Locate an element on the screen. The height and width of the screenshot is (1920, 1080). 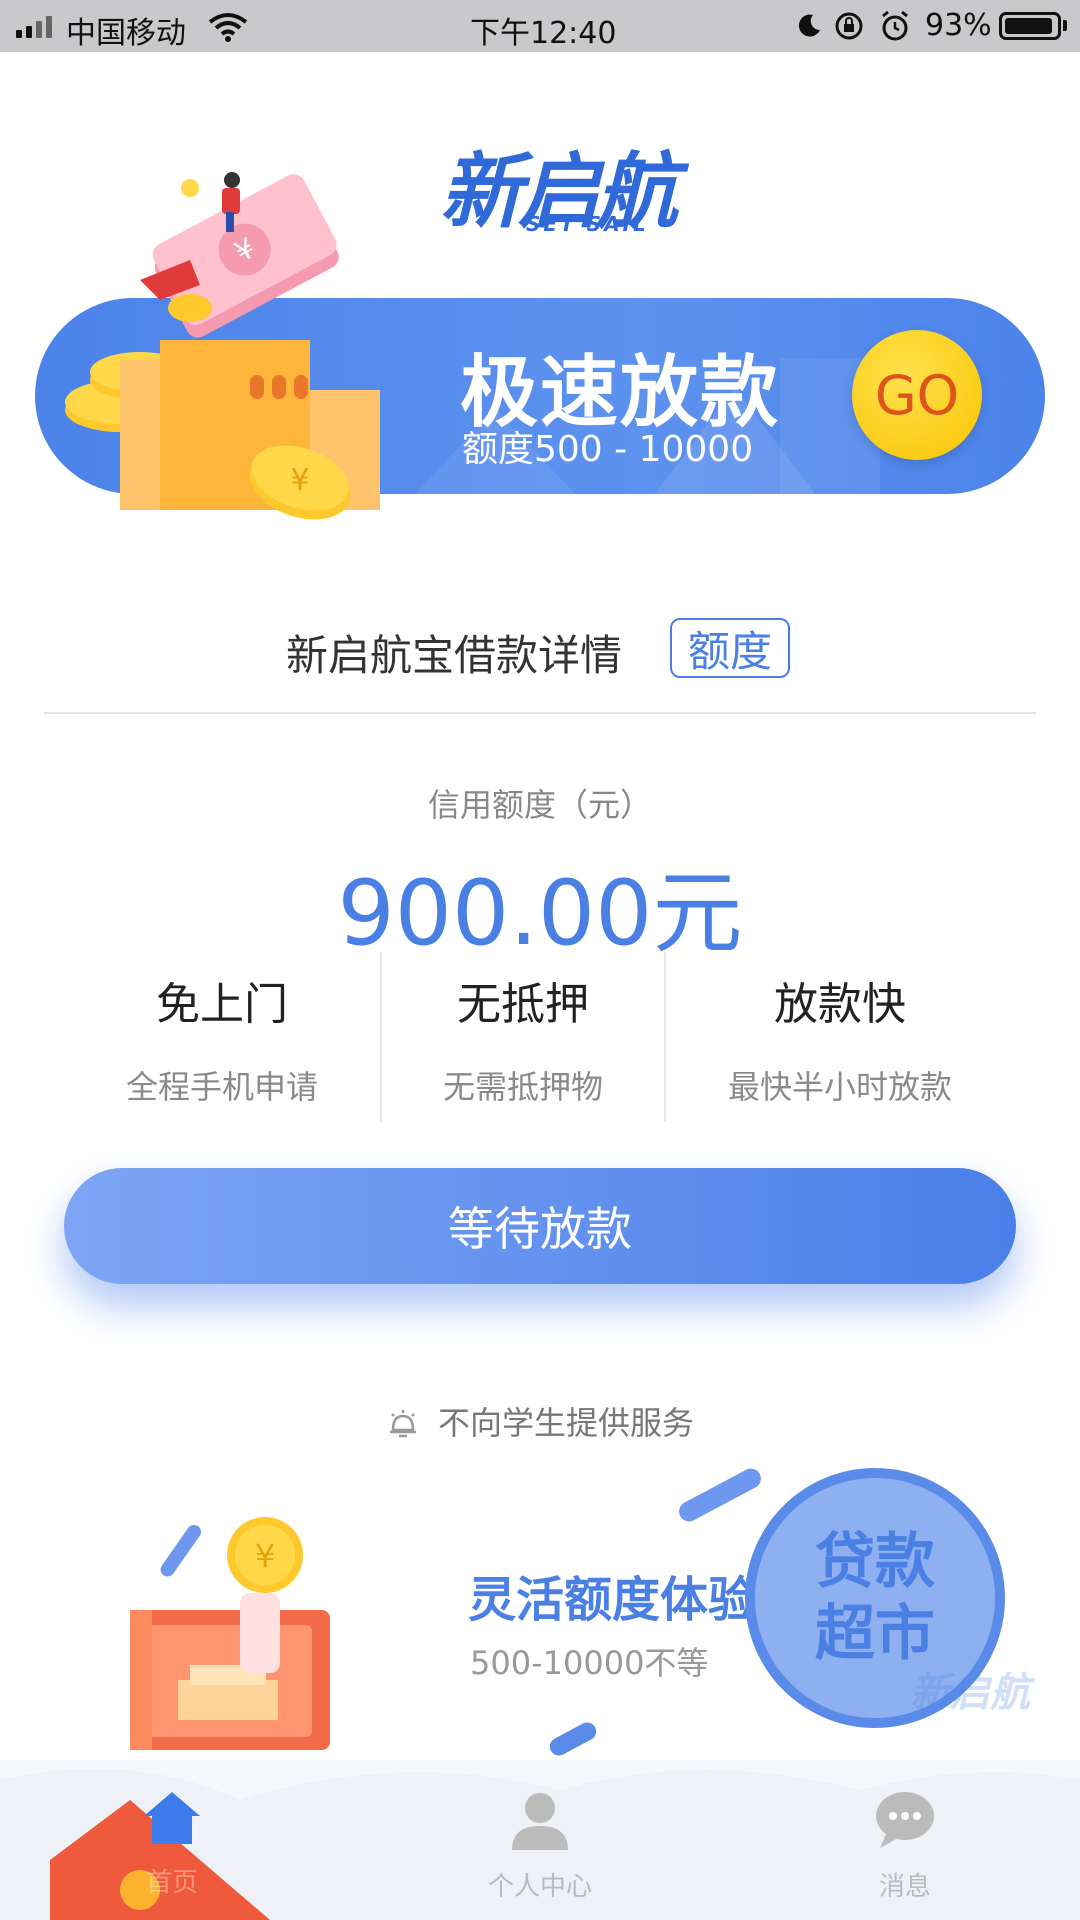
safe-illustration: ¥ is located at coordinates (230, 1633).